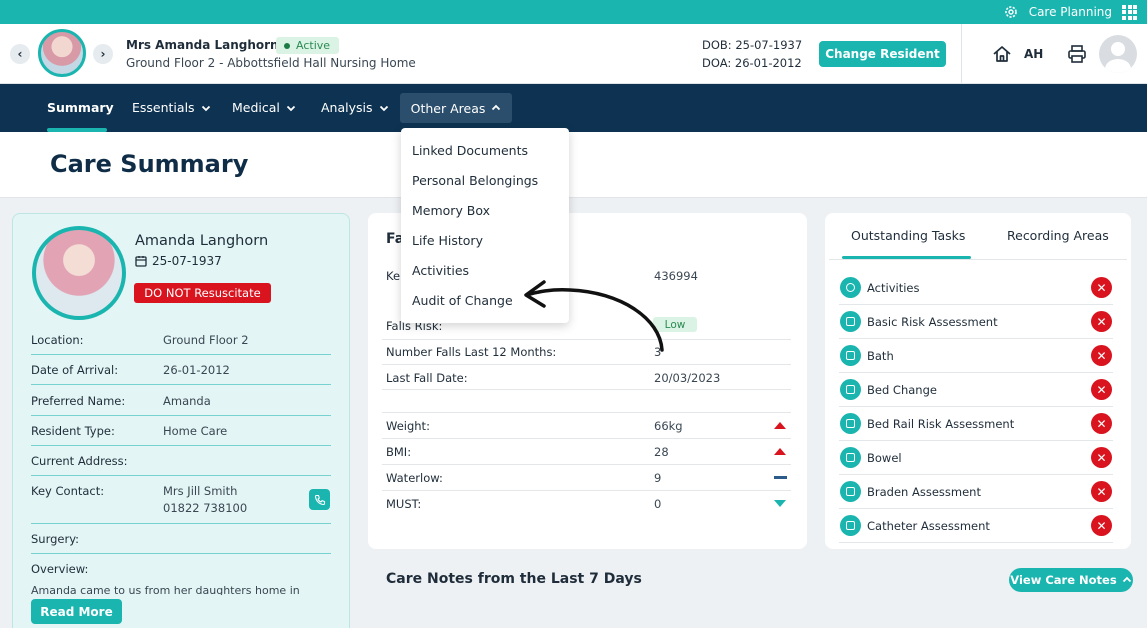 This screenshot has height=628, width=1147. Describe the element at coordinates (976, 390) in the screenshot. I see `task-row-bed-change: Bed Change ✕` at that location.